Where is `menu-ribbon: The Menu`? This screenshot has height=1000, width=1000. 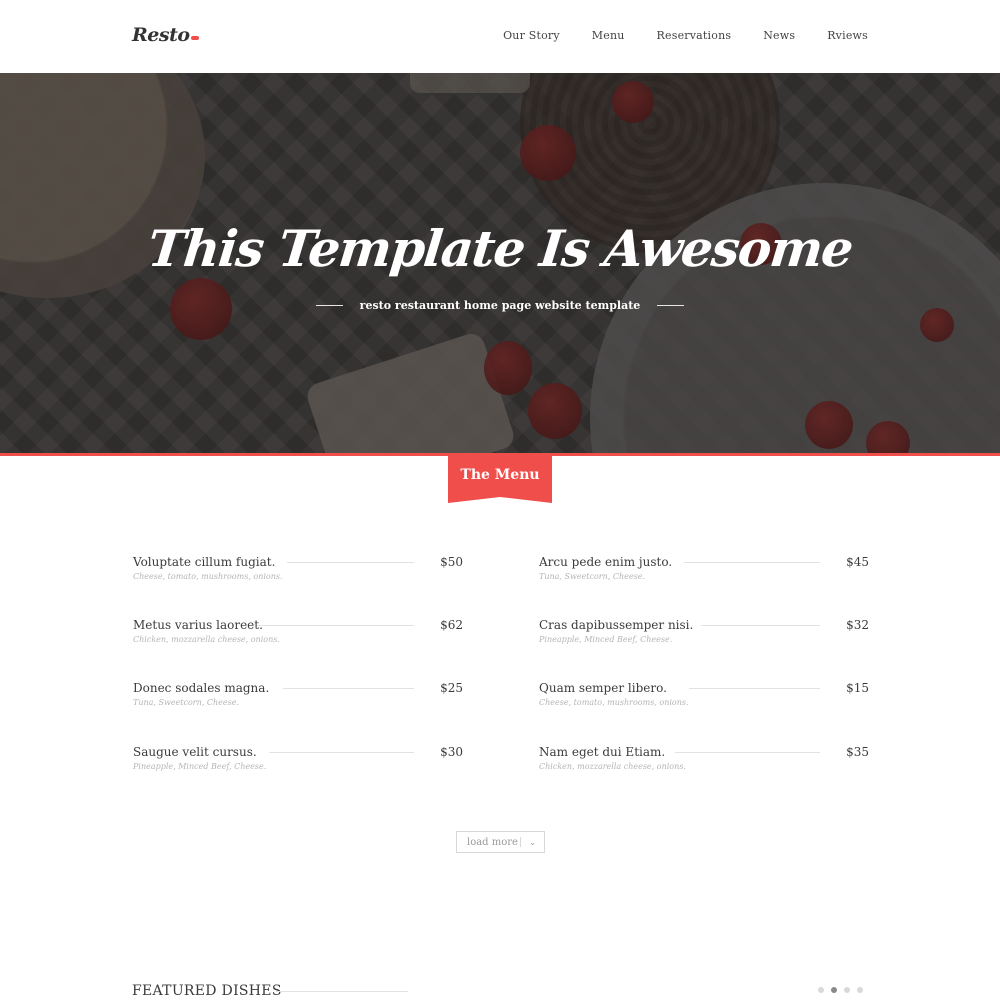 menu-ribbon: The Menu is located at coordinates (500, 478).